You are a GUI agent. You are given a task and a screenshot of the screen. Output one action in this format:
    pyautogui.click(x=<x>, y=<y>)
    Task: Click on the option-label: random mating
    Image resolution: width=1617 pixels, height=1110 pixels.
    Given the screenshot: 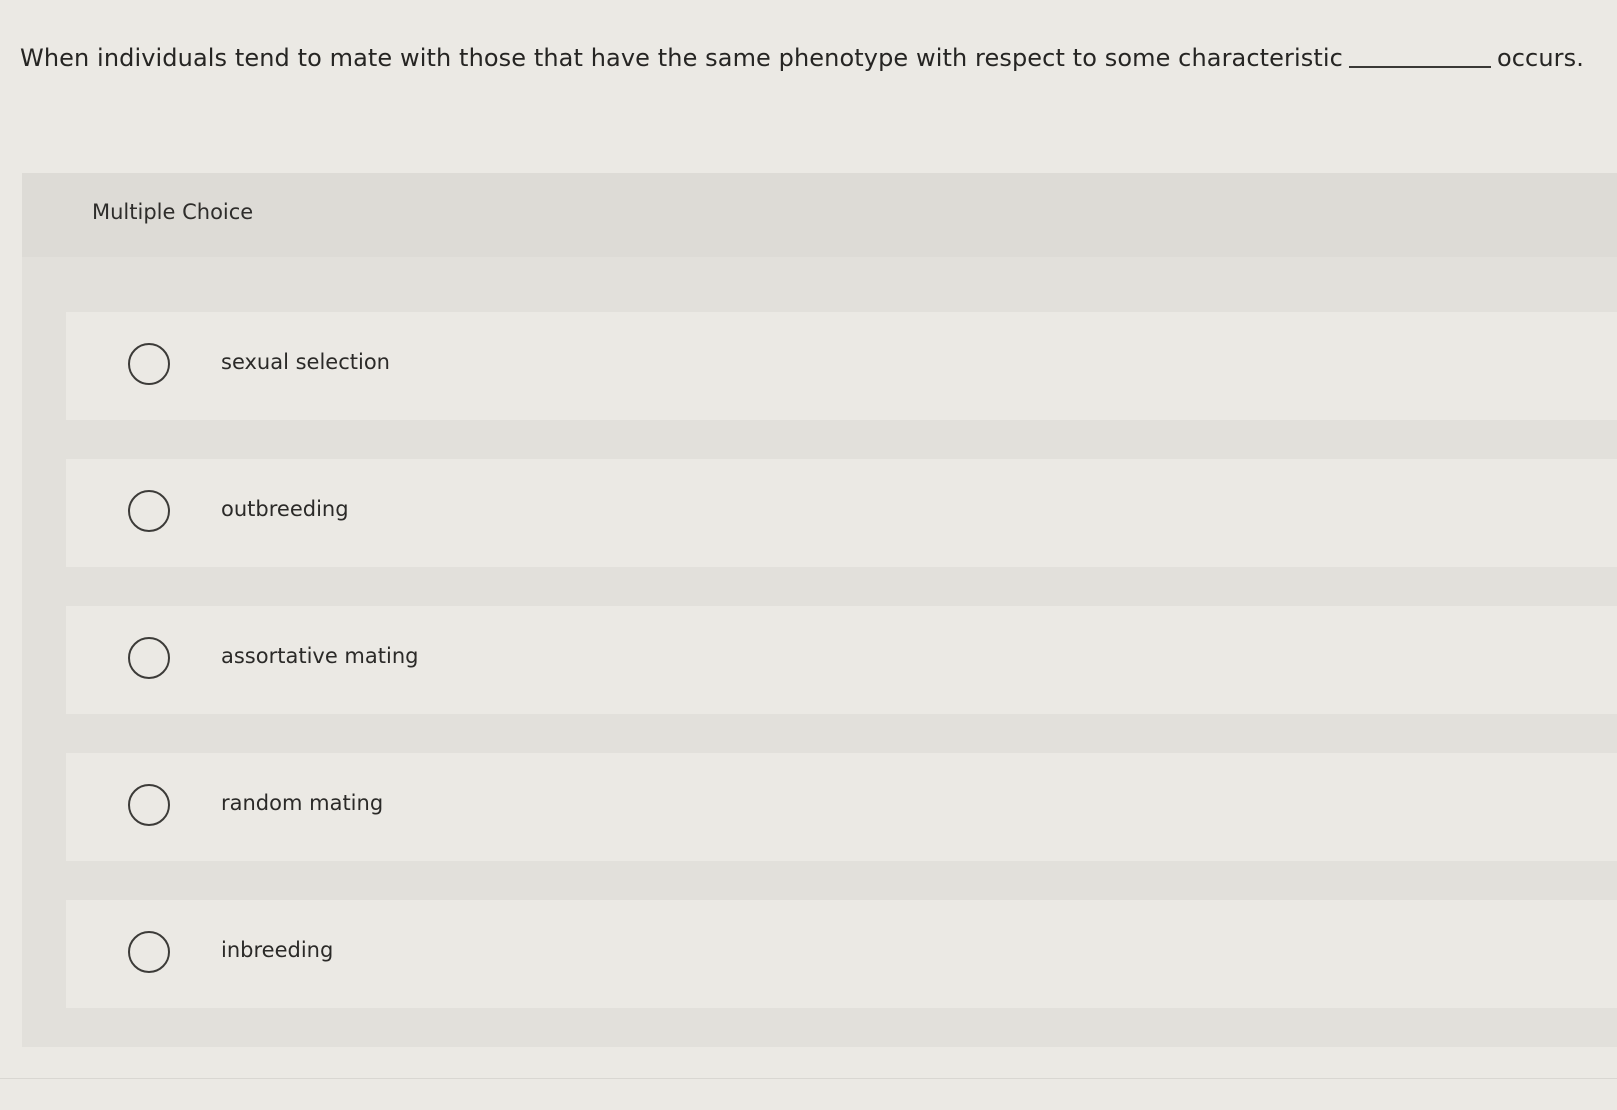 What is the action you would take?
    pyautogui.click(x=302, y=803)
    